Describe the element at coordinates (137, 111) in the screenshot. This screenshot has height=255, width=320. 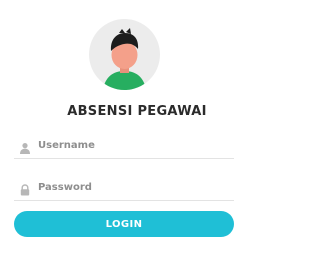
I see `page-title: ABSENSI PEGAWAI` at that location.